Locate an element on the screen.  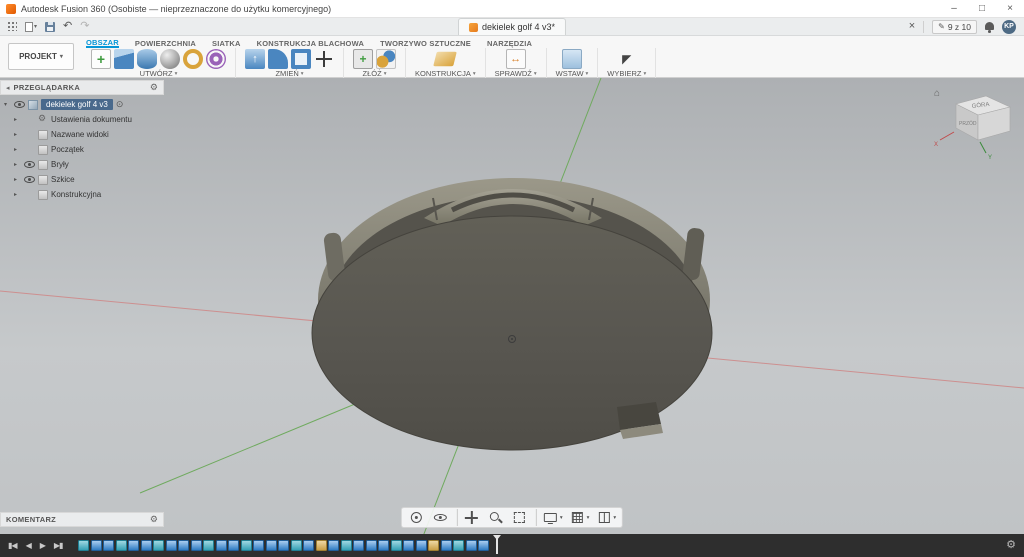
ribbon-group-label: UTWÓRZ ▾ is located at coordinates (159, 73).